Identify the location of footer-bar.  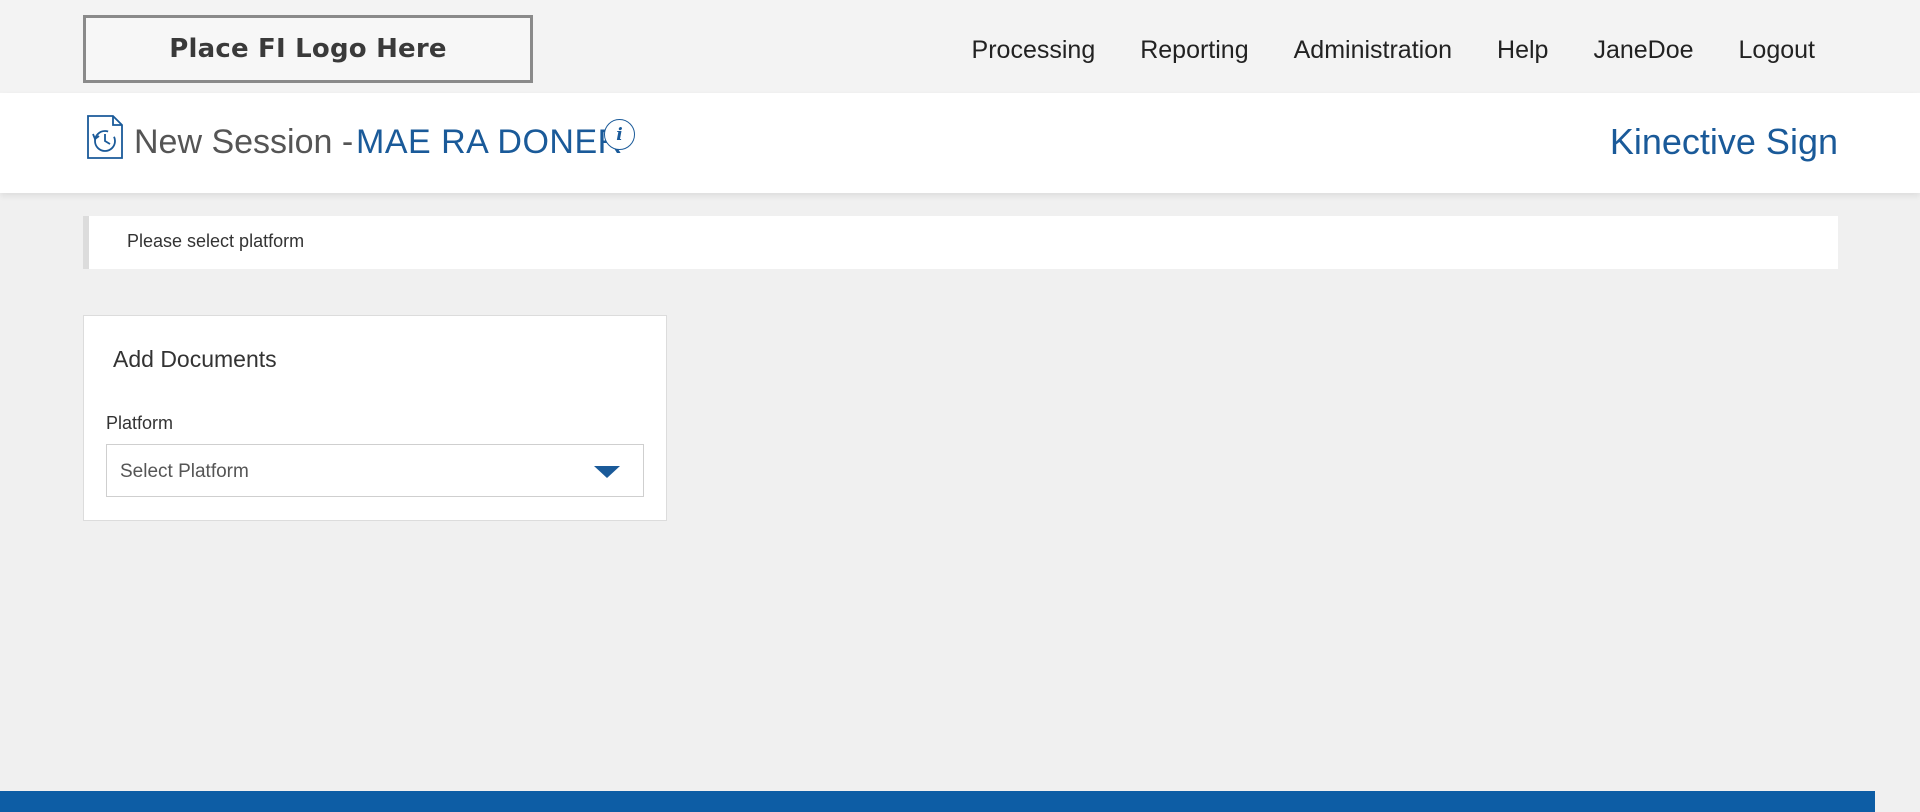
(937, 801).